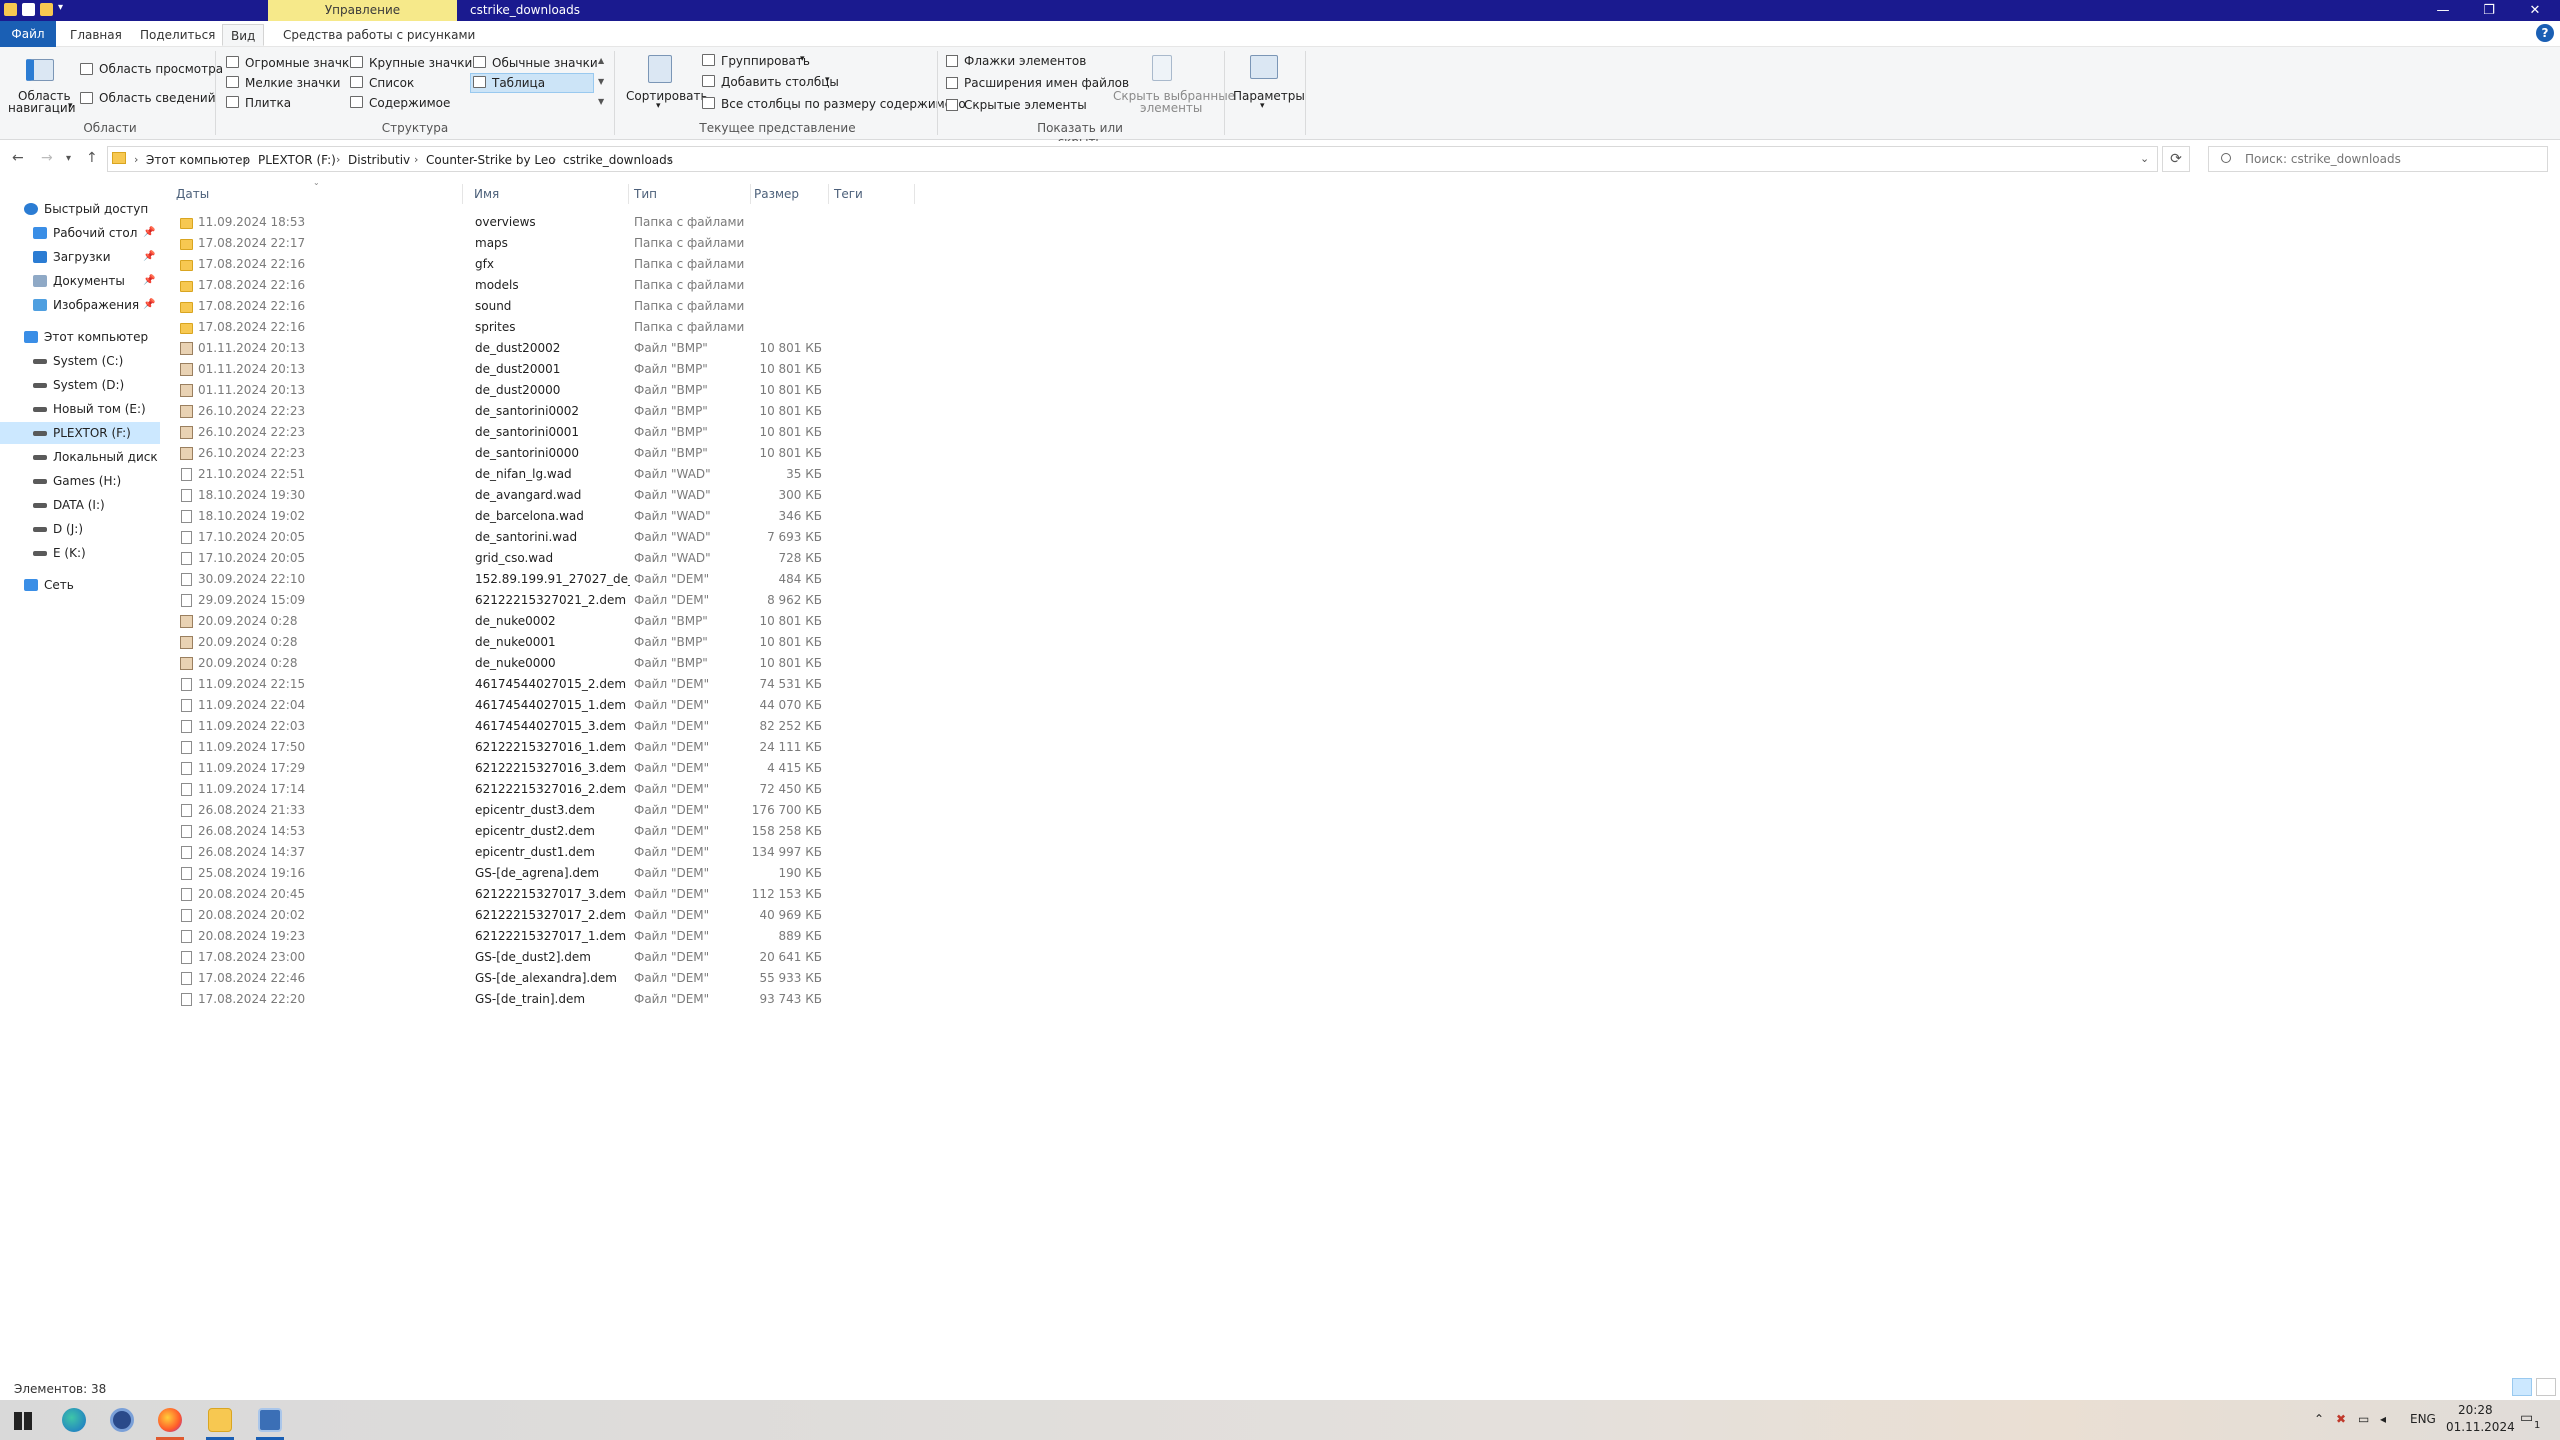 The image size is (2560, 1440). What do you see at coordinates (80, 233) in the screenshot?
I see `nav-item: Рабочий стол 📌` at bounding box center [80, 233].